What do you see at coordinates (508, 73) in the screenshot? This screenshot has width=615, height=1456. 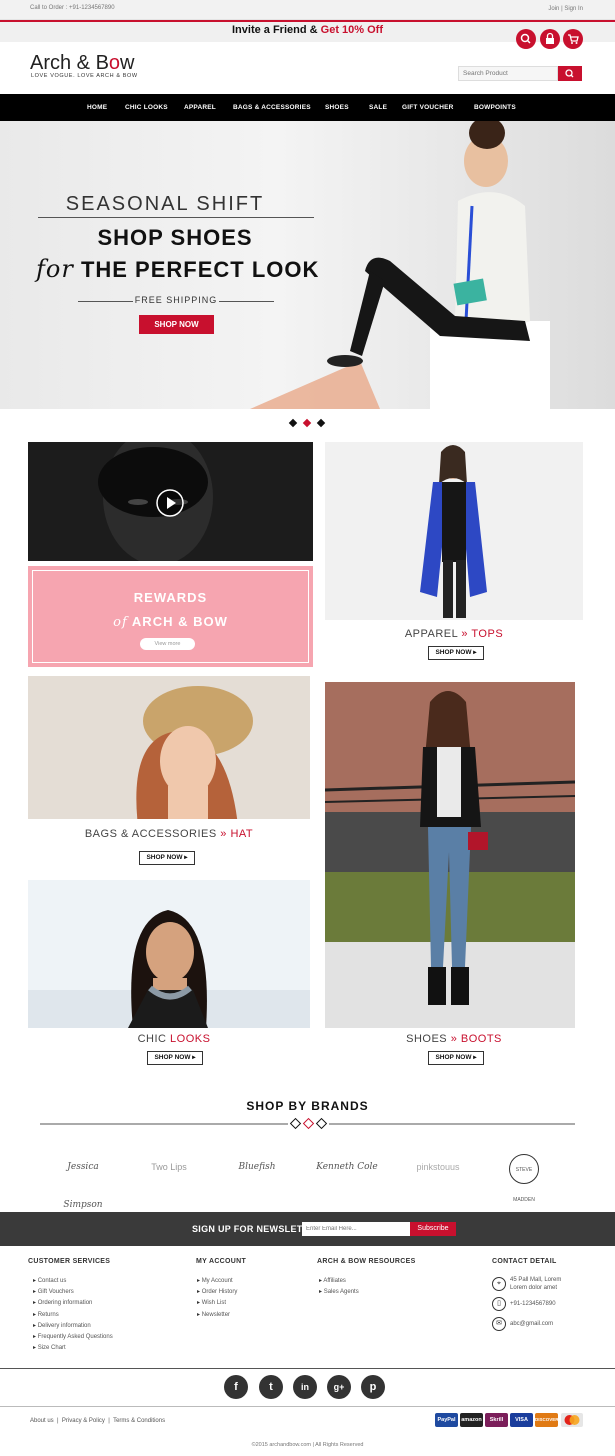 I see `search-input` at bounding box center [508, 73].